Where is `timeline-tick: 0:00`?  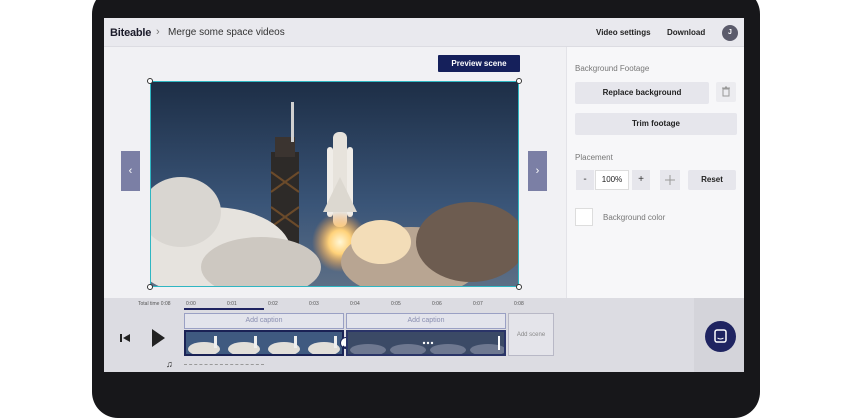
timeline-tick: 0:00 is located at coordinates (191, 304).